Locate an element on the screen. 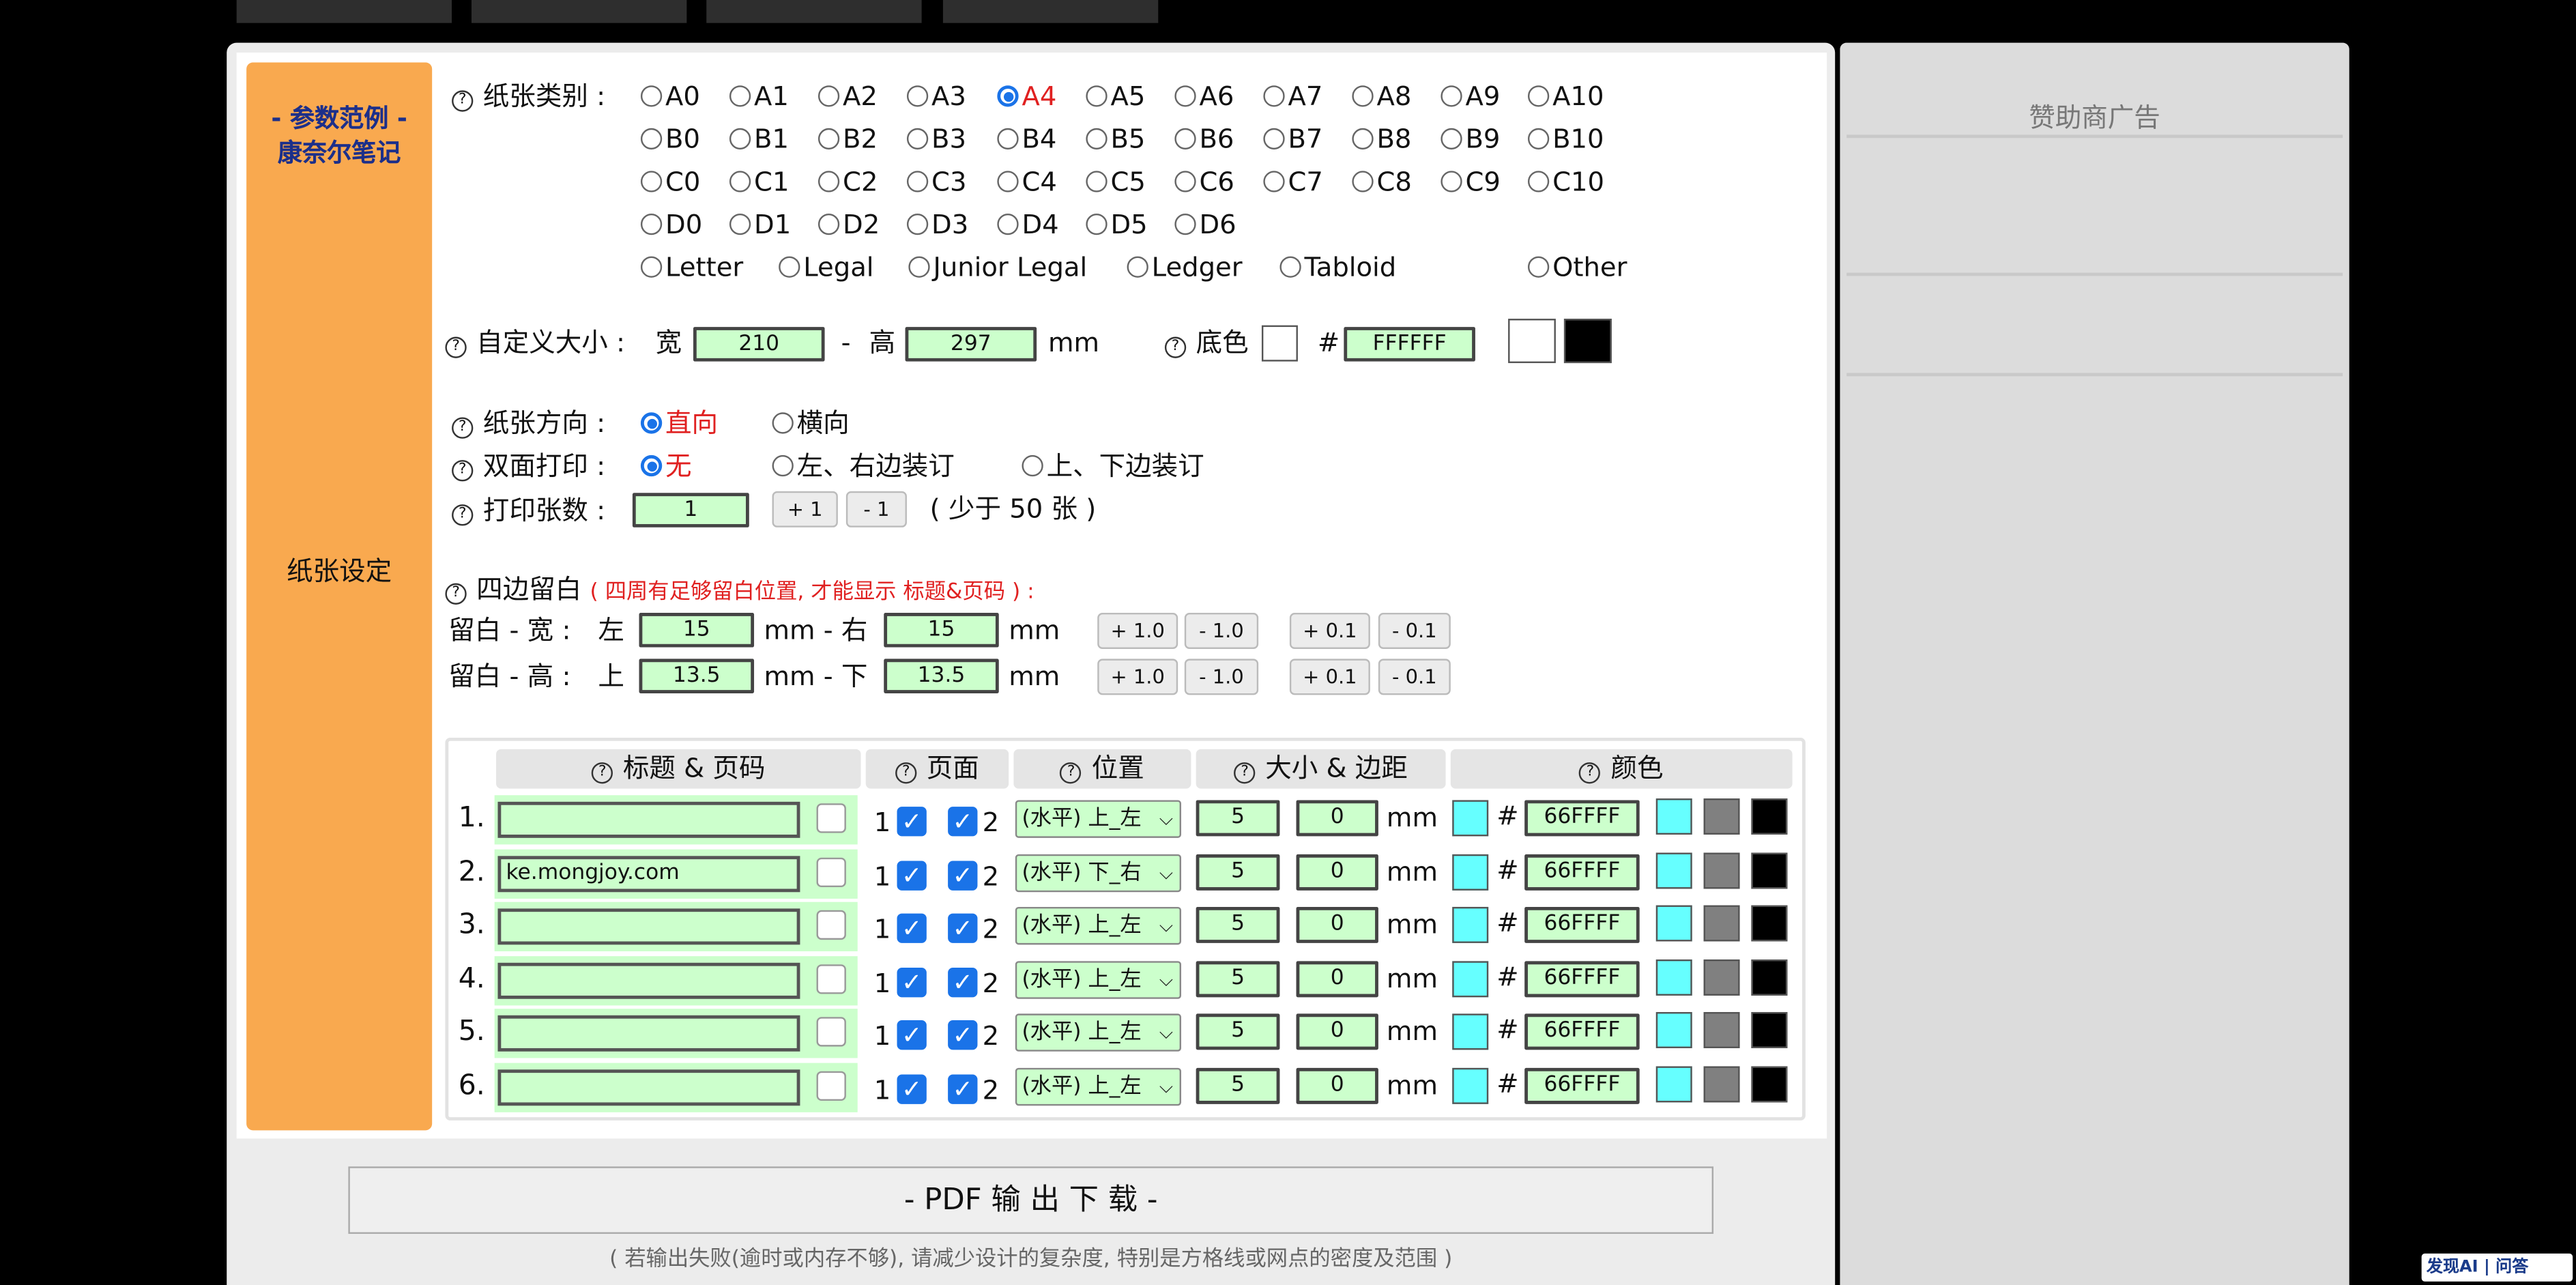 Image resolution: width=2576 pixels, height=1285 pixels. margin-width-plus-01-button: + 0.1 is located at coordinates (1329, 630).